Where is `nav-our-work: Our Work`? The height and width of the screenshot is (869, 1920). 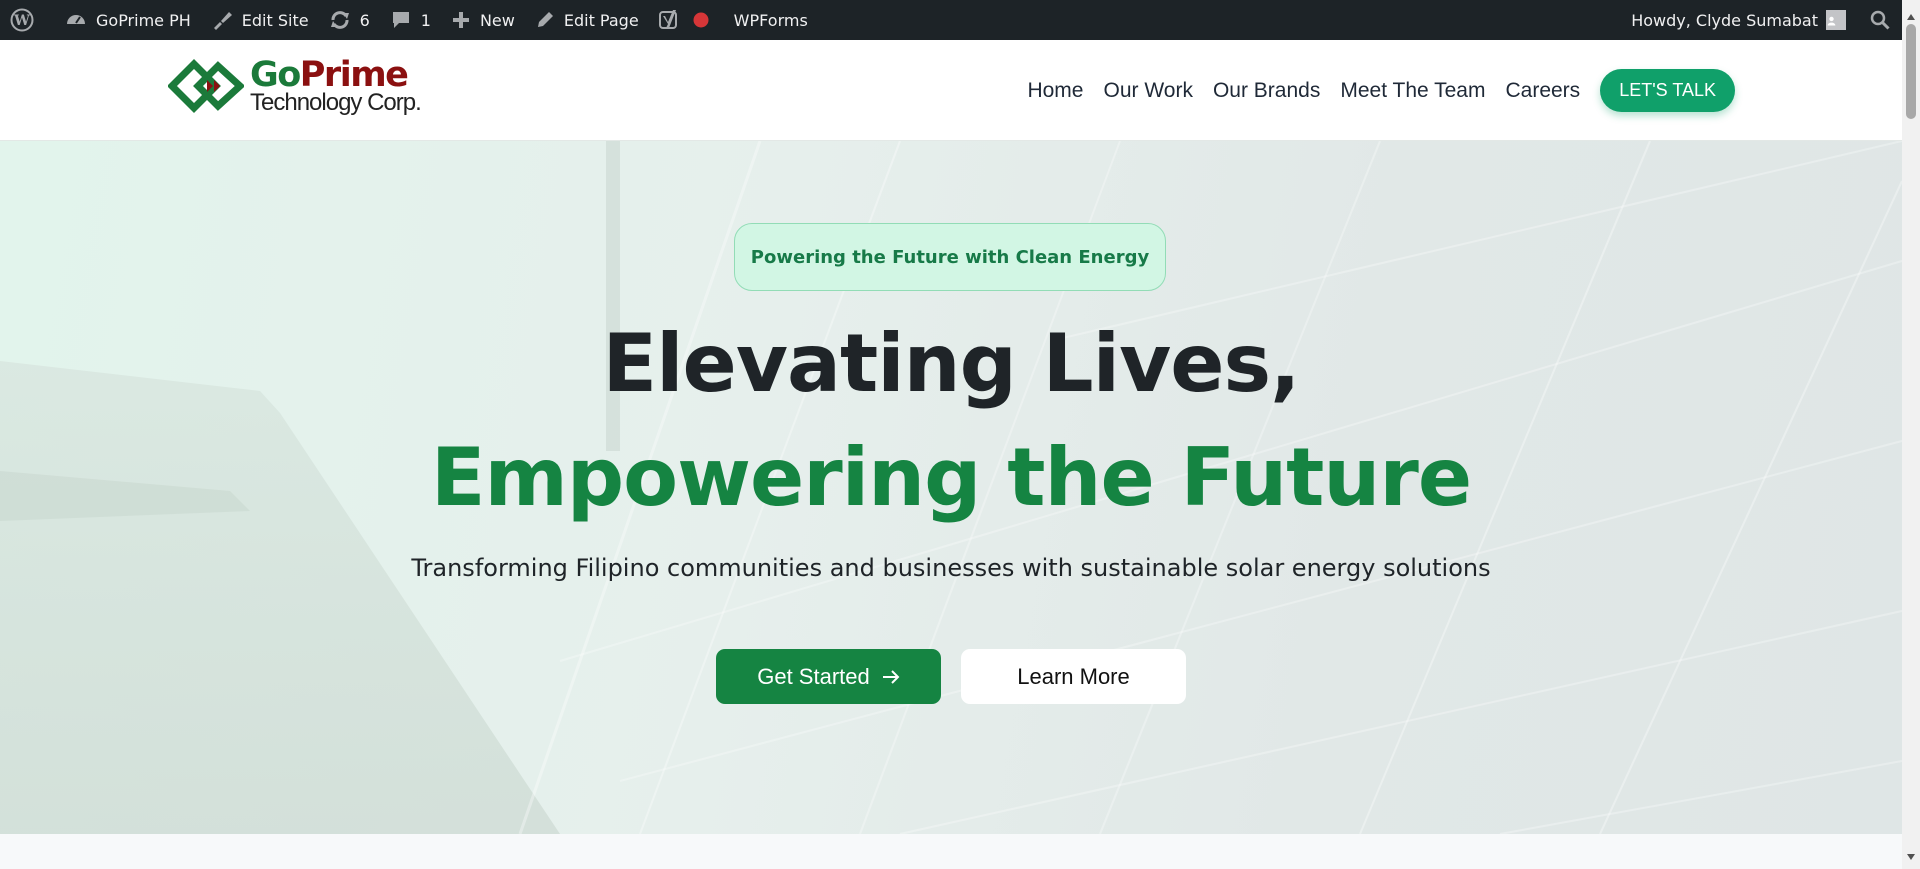 nav-our-work: Our Work is located at coordinates (1147, 91).